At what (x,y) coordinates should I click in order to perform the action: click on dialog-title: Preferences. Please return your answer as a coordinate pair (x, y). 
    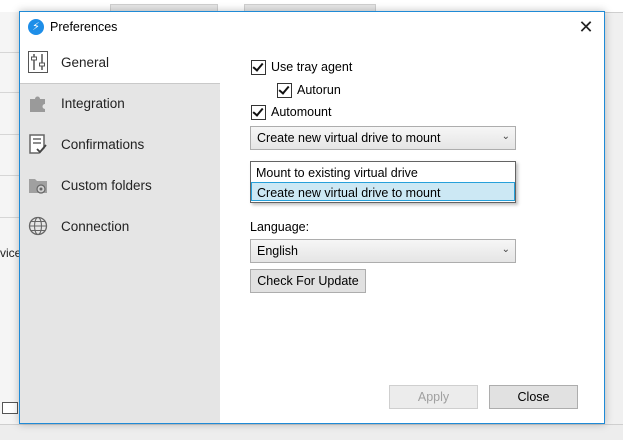
    Looking at the image, I should click on (84, 27).